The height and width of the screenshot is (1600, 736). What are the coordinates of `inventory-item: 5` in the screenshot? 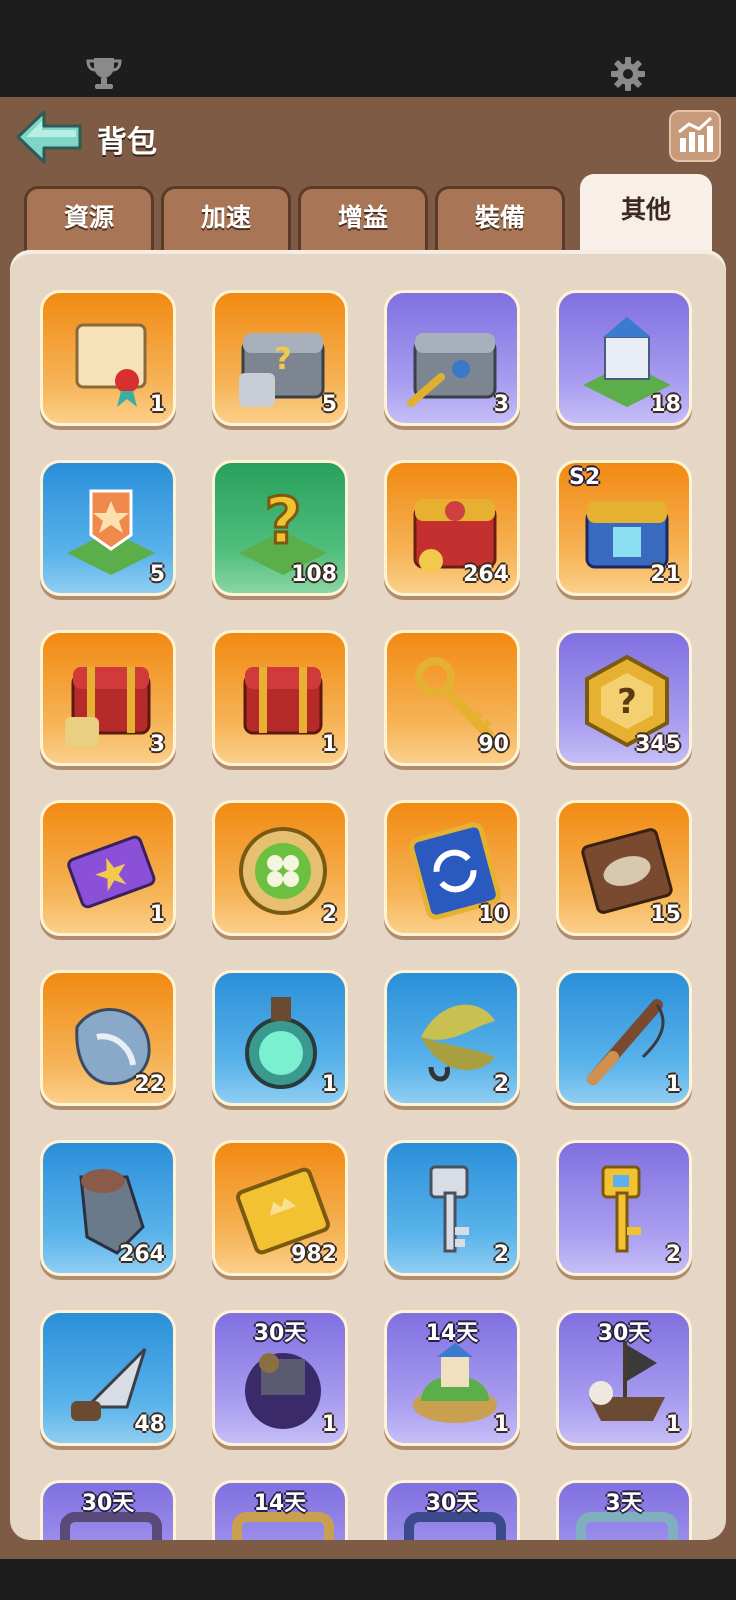 It's located at (108, 528).